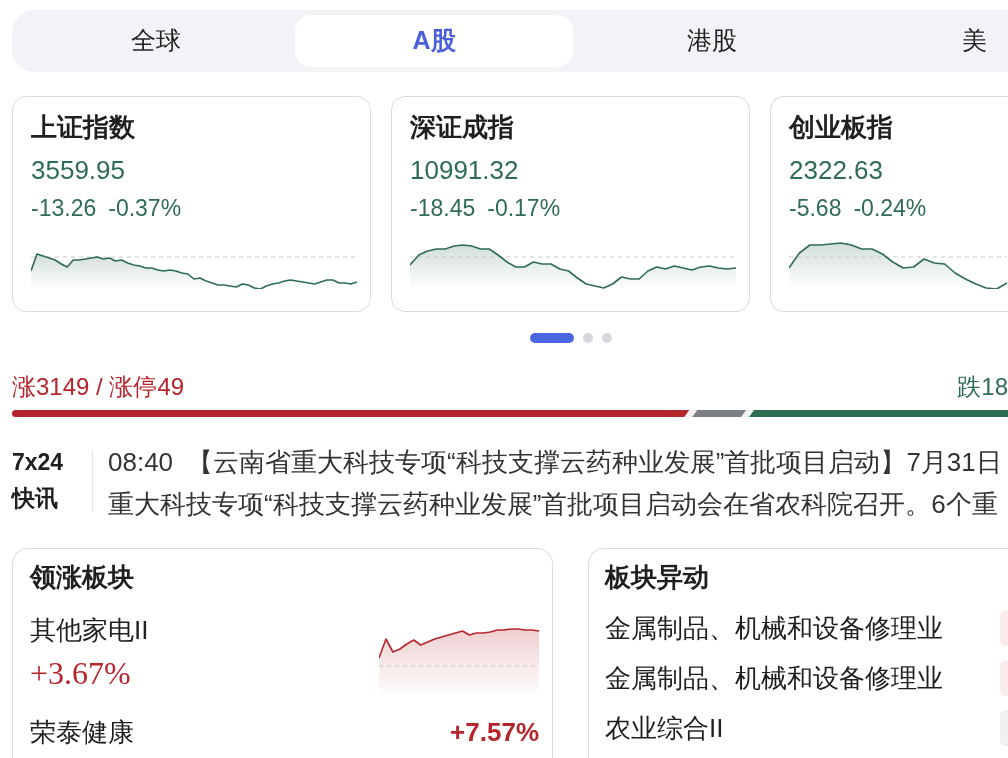 Image resolution: width=1008 pixels, height=758 pixels. I want to click on stock-change-percent: +7.57%, so click(494, 732).